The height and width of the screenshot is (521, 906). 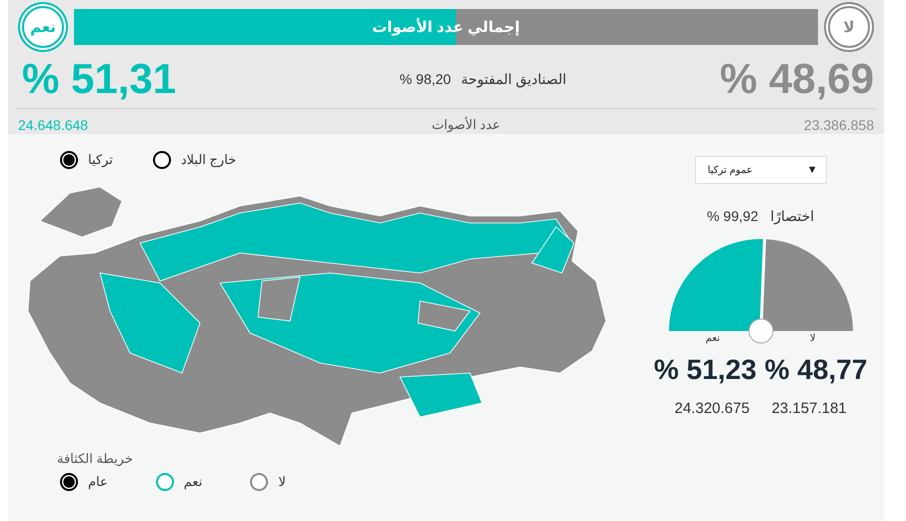 I want to click on yes-votes: 24.320.675, so click(x=712, y=408).